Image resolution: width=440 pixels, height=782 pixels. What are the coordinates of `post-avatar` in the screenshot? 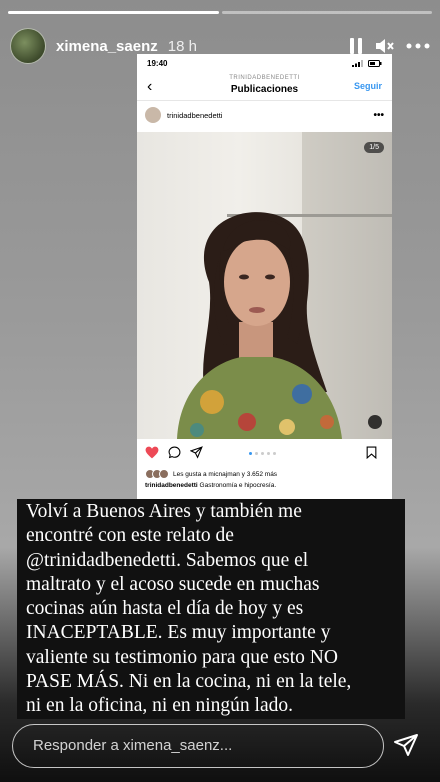 It's located at (153, 115).